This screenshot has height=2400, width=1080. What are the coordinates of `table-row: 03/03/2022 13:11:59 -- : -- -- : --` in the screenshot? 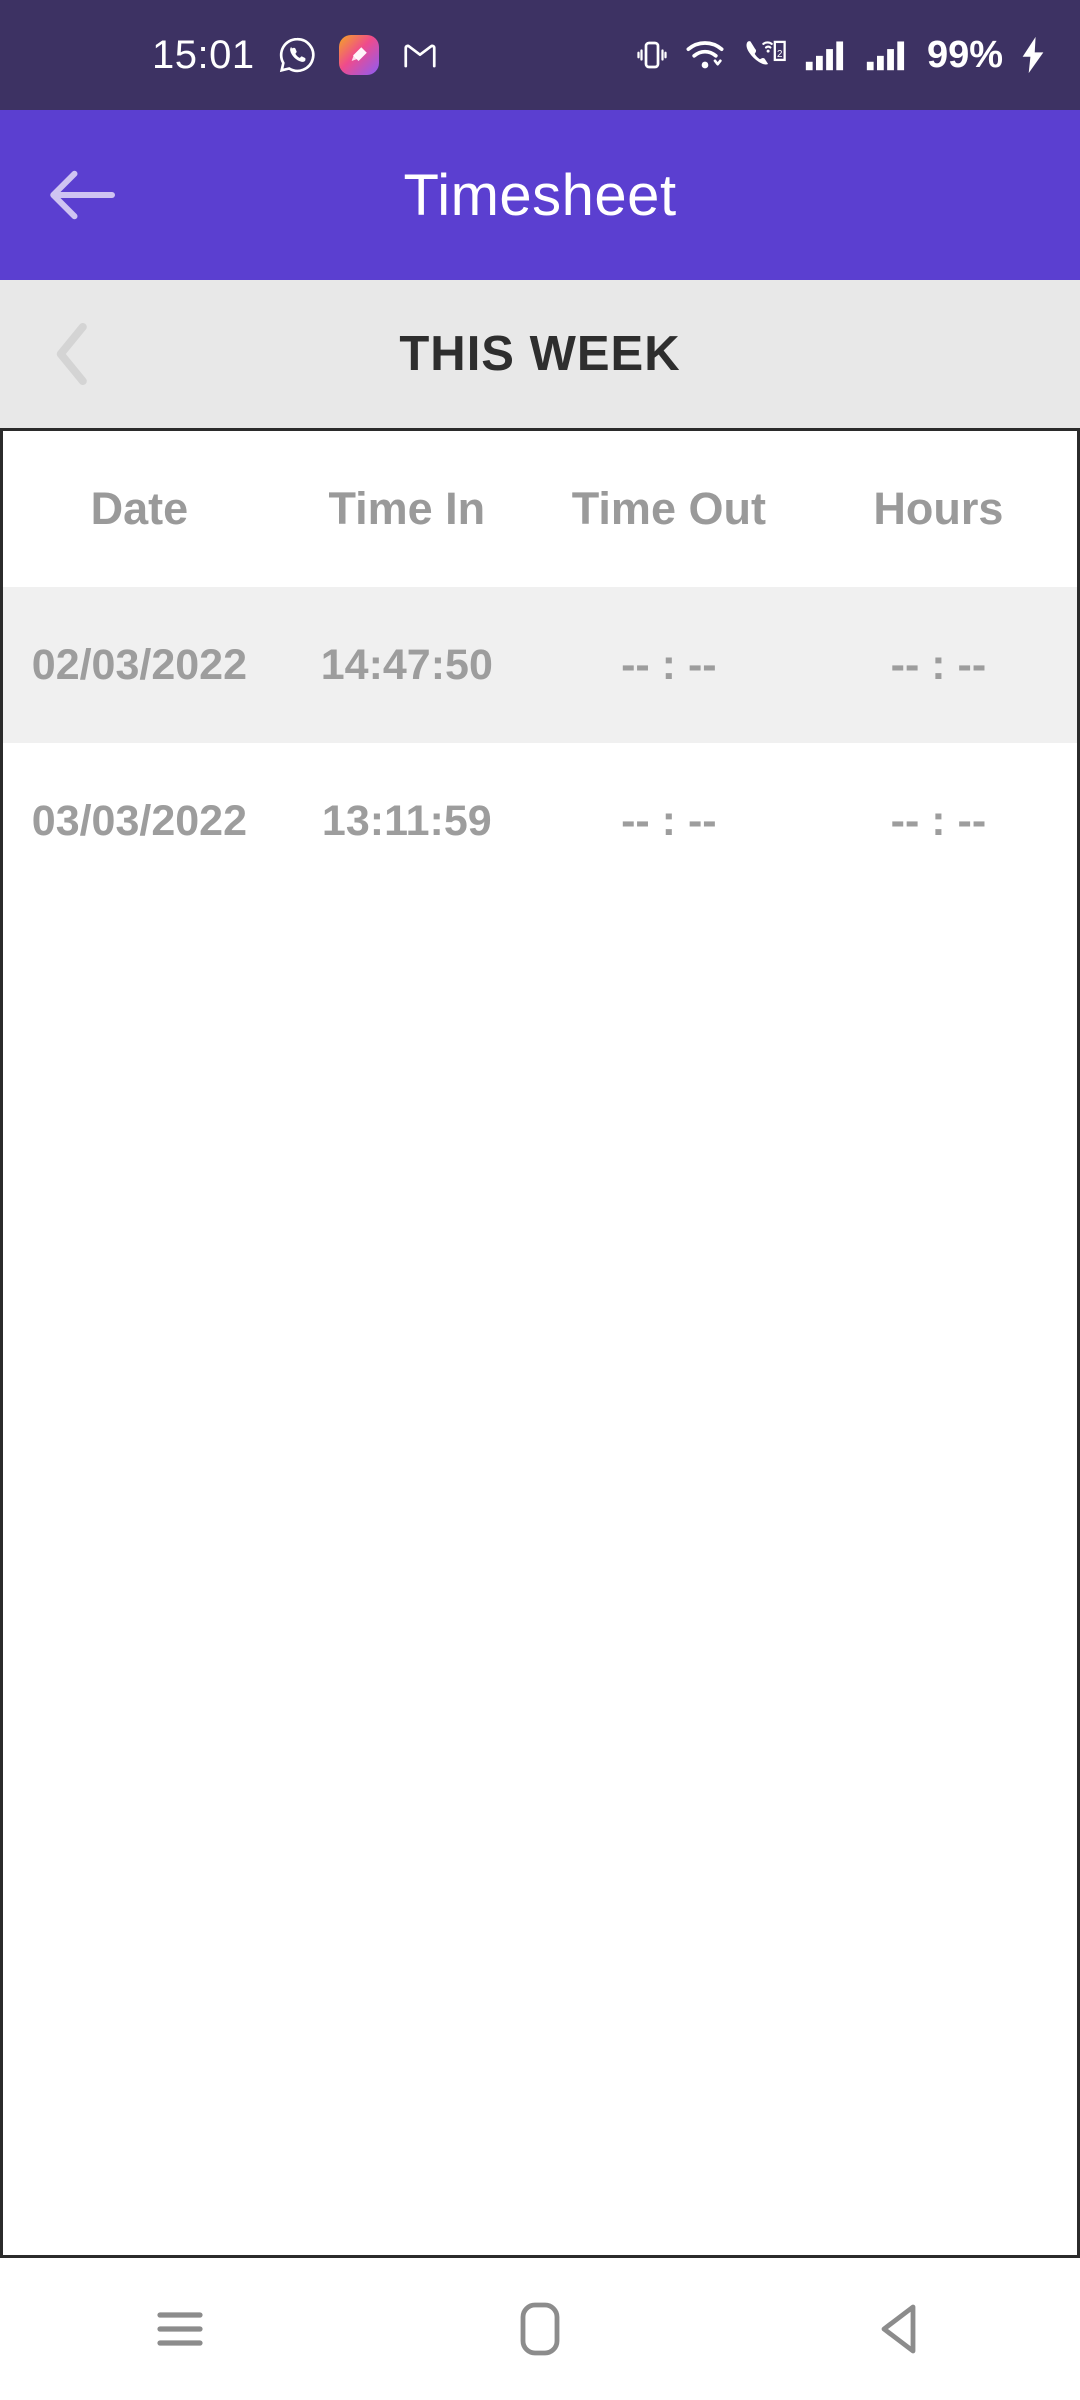 It's located at (540, 821).